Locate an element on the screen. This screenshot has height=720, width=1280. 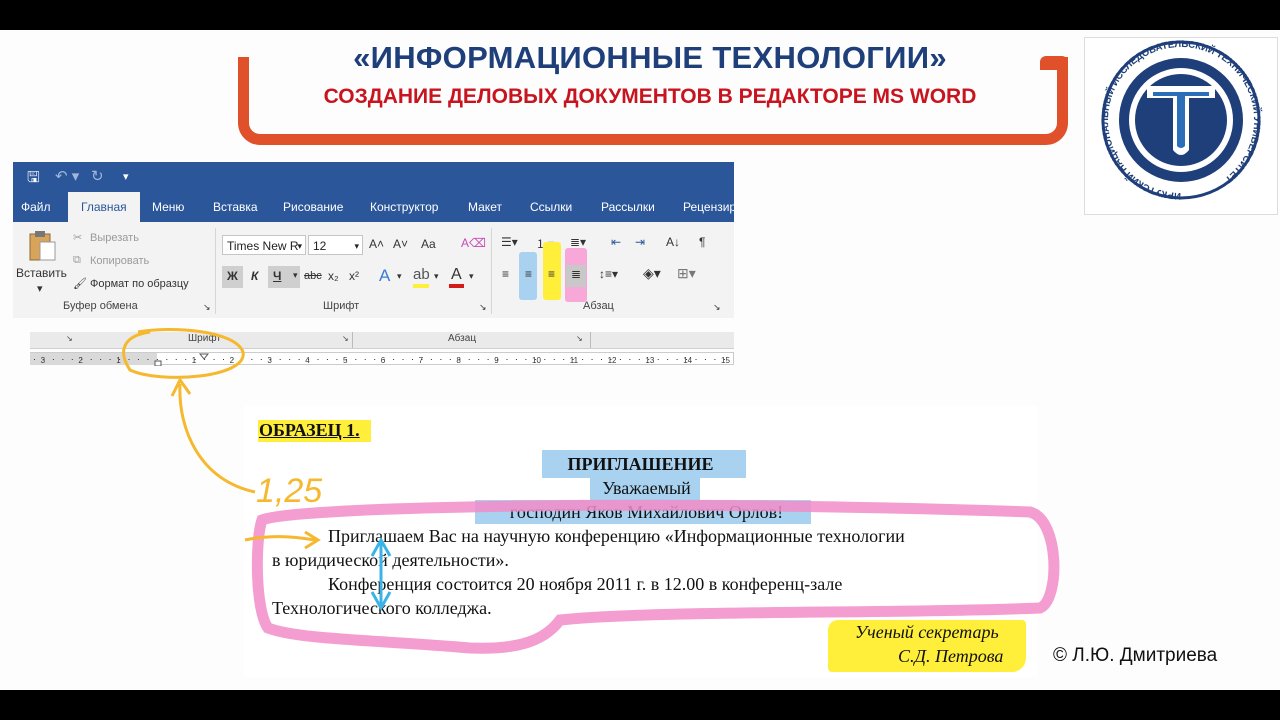
copy-icon: ⧉ is located at coordinates (77, 260).